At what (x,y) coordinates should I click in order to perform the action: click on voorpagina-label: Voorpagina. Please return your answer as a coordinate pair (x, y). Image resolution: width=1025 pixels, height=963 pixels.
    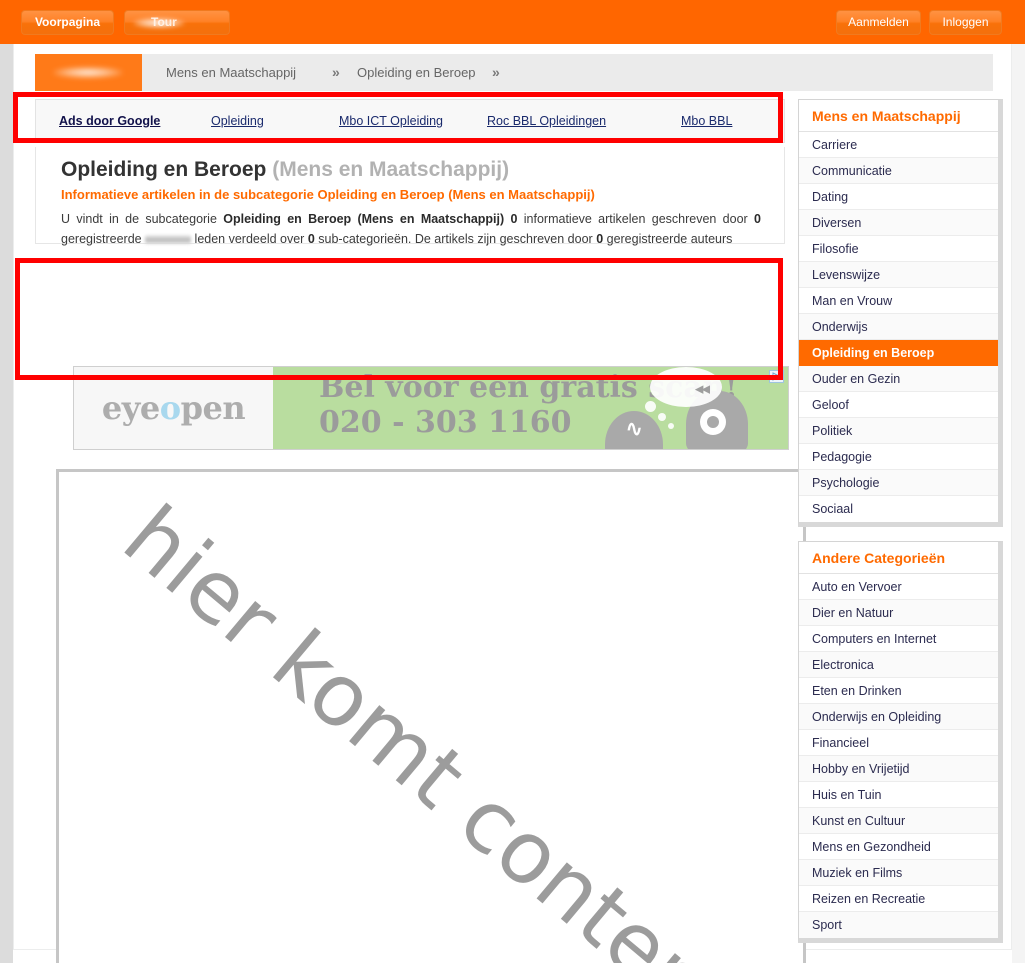
    Looking at the image, I should click on (67, 22).